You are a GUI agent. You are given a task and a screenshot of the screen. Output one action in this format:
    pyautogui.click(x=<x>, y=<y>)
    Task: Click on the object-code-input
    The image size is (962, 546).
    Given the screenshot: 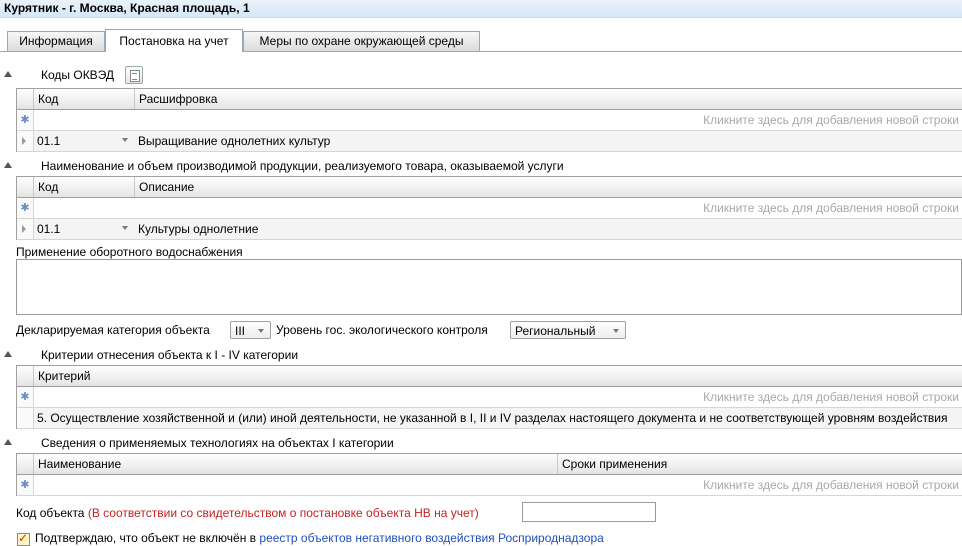 What is the action you would take?
    pyautogui.click(x=589, y=512)
    